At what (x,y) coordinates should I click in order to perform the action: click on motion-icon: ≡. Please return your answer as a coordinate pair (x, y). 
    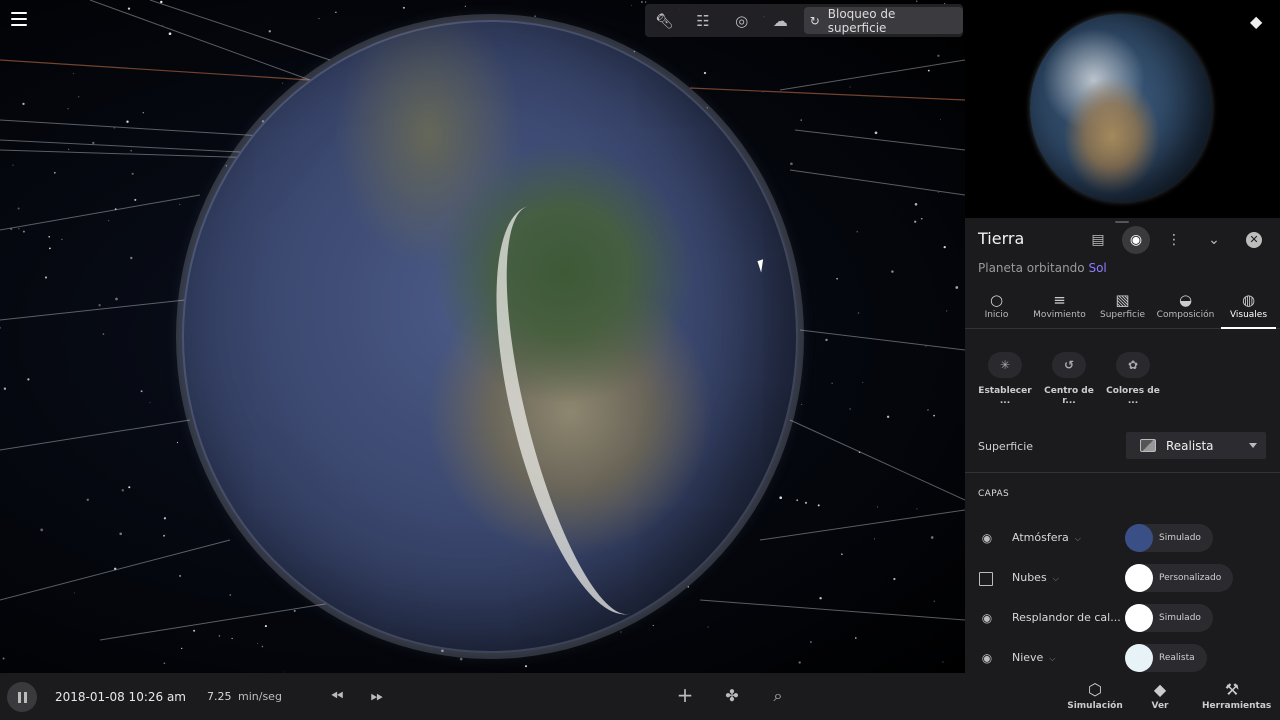
    Looking at the image, I should click on (1059, 300).